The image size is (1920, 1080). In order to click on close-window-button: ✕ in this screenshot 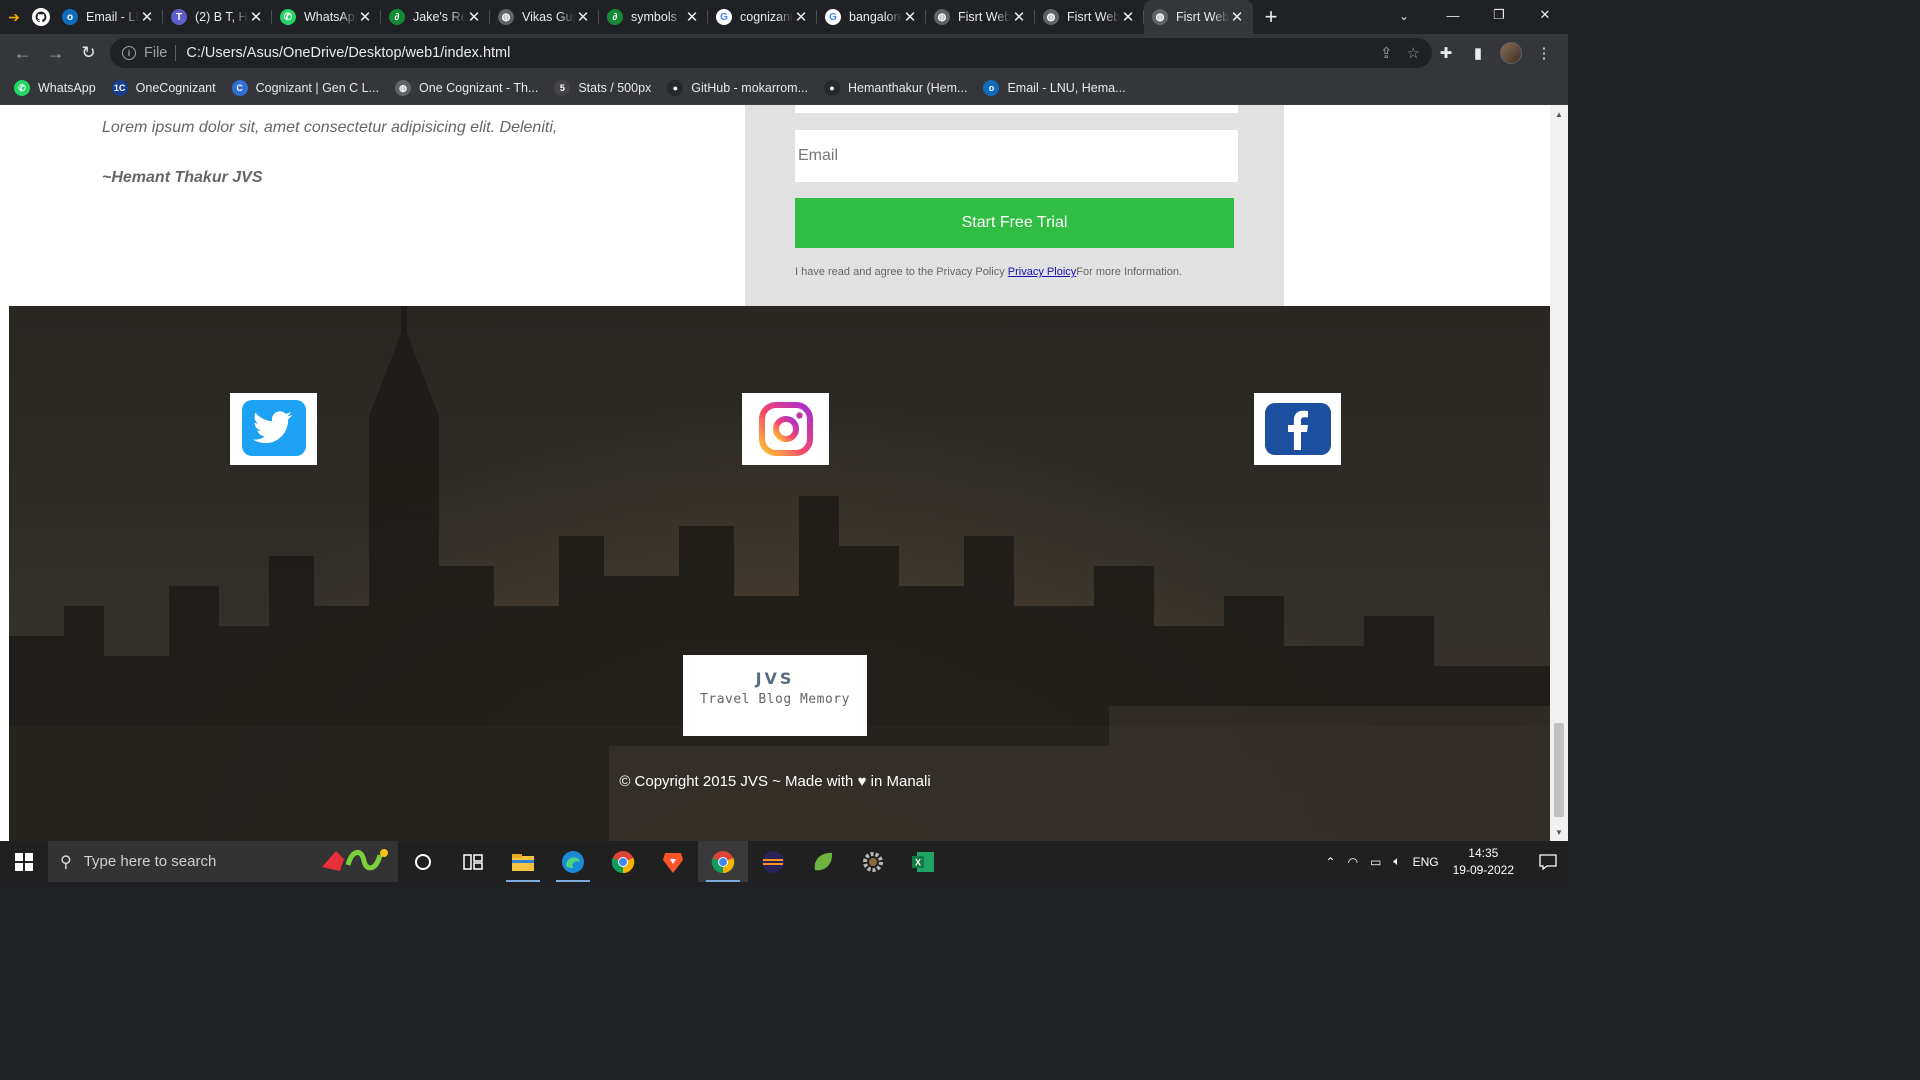, I will do `click(1545, 15)`.